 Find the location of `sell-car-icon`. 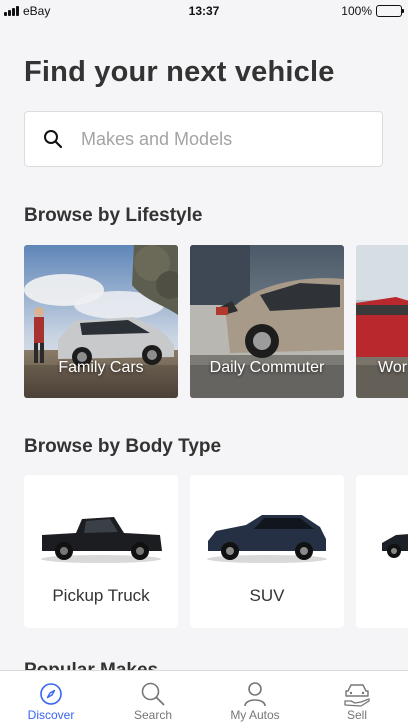

sell-car-icon is located at coordinates (357, 694).